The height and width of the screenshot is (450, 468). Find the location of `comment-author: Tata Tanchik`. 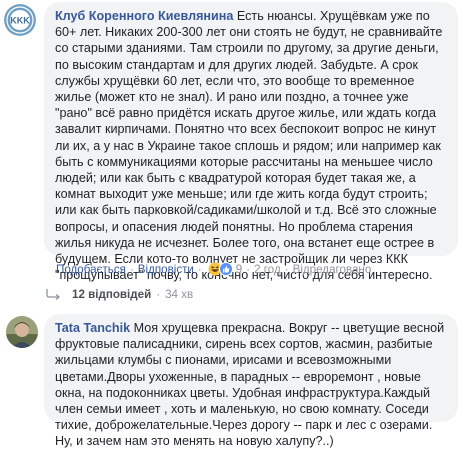

comment-author: Tata Tanchik is located at coordinates (92, 328).